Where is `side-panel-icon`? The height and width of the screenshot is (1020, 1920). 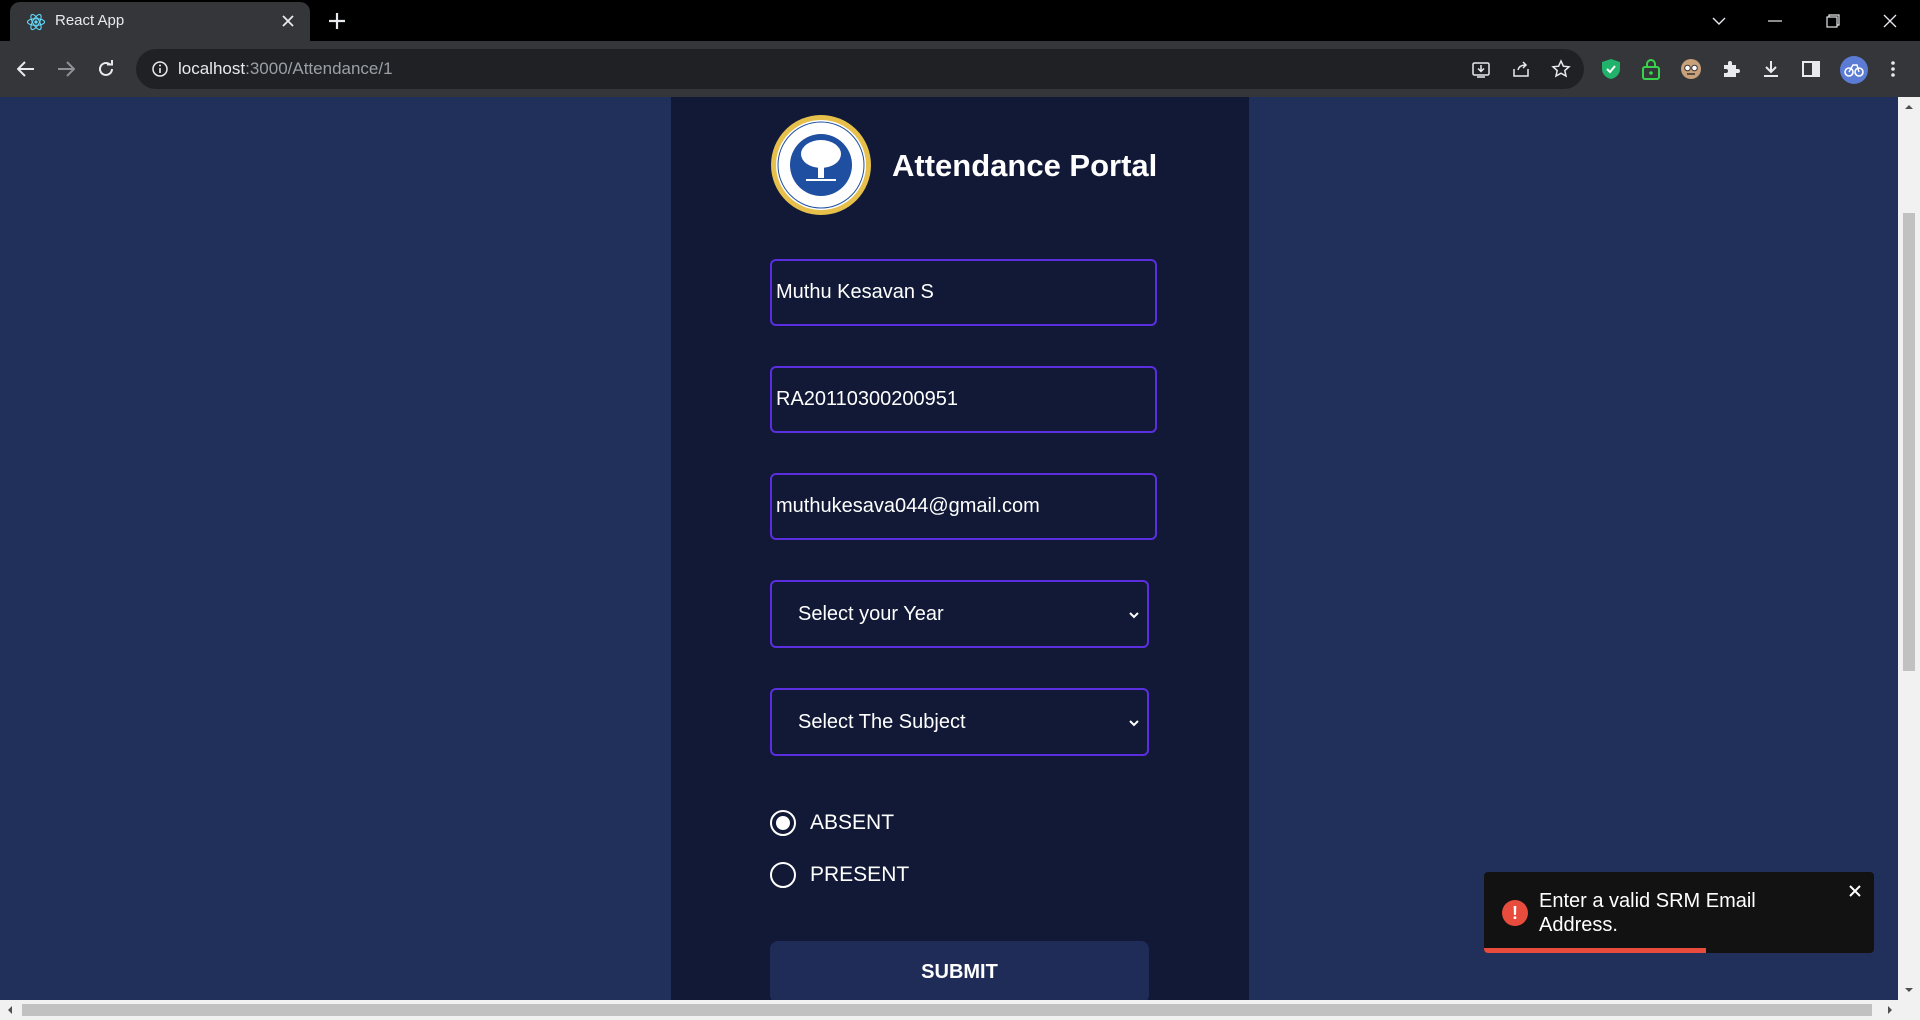 side-panel-icon is located at coordinates (1811, 69).